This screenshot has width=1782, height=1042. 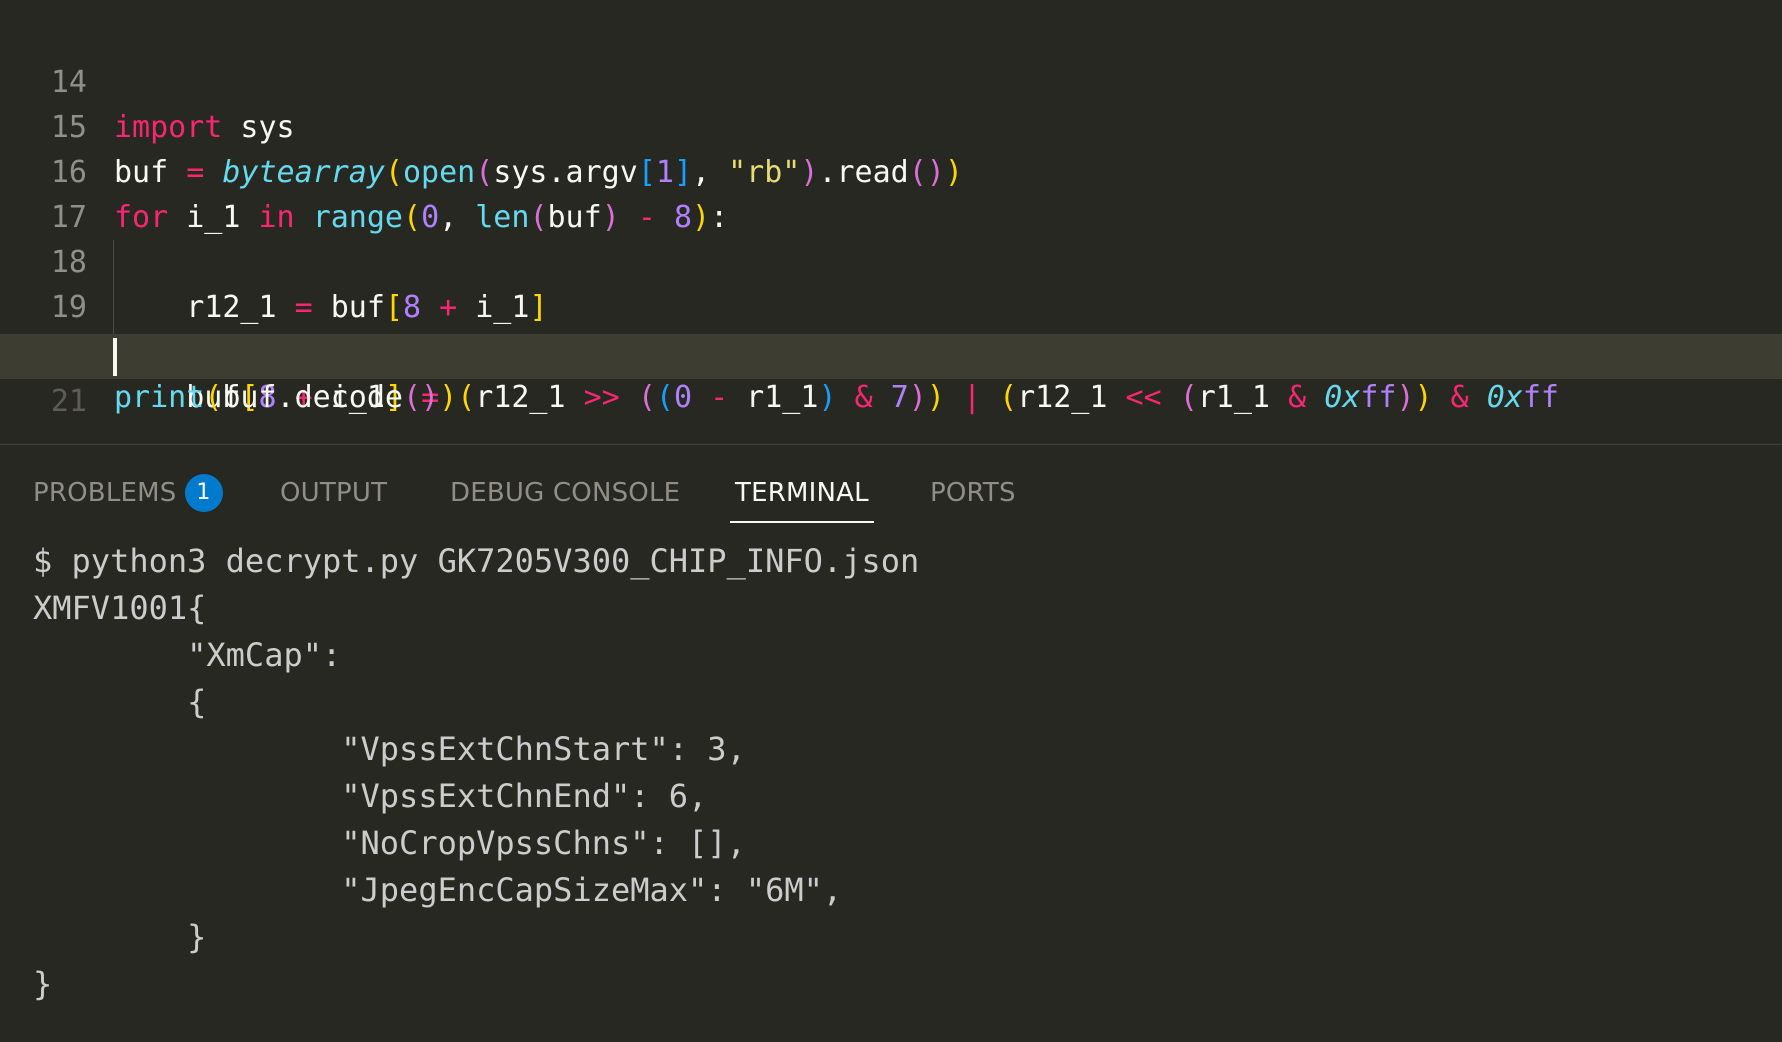 I want to click on terminal-line: {, so click(x=120, y=702).